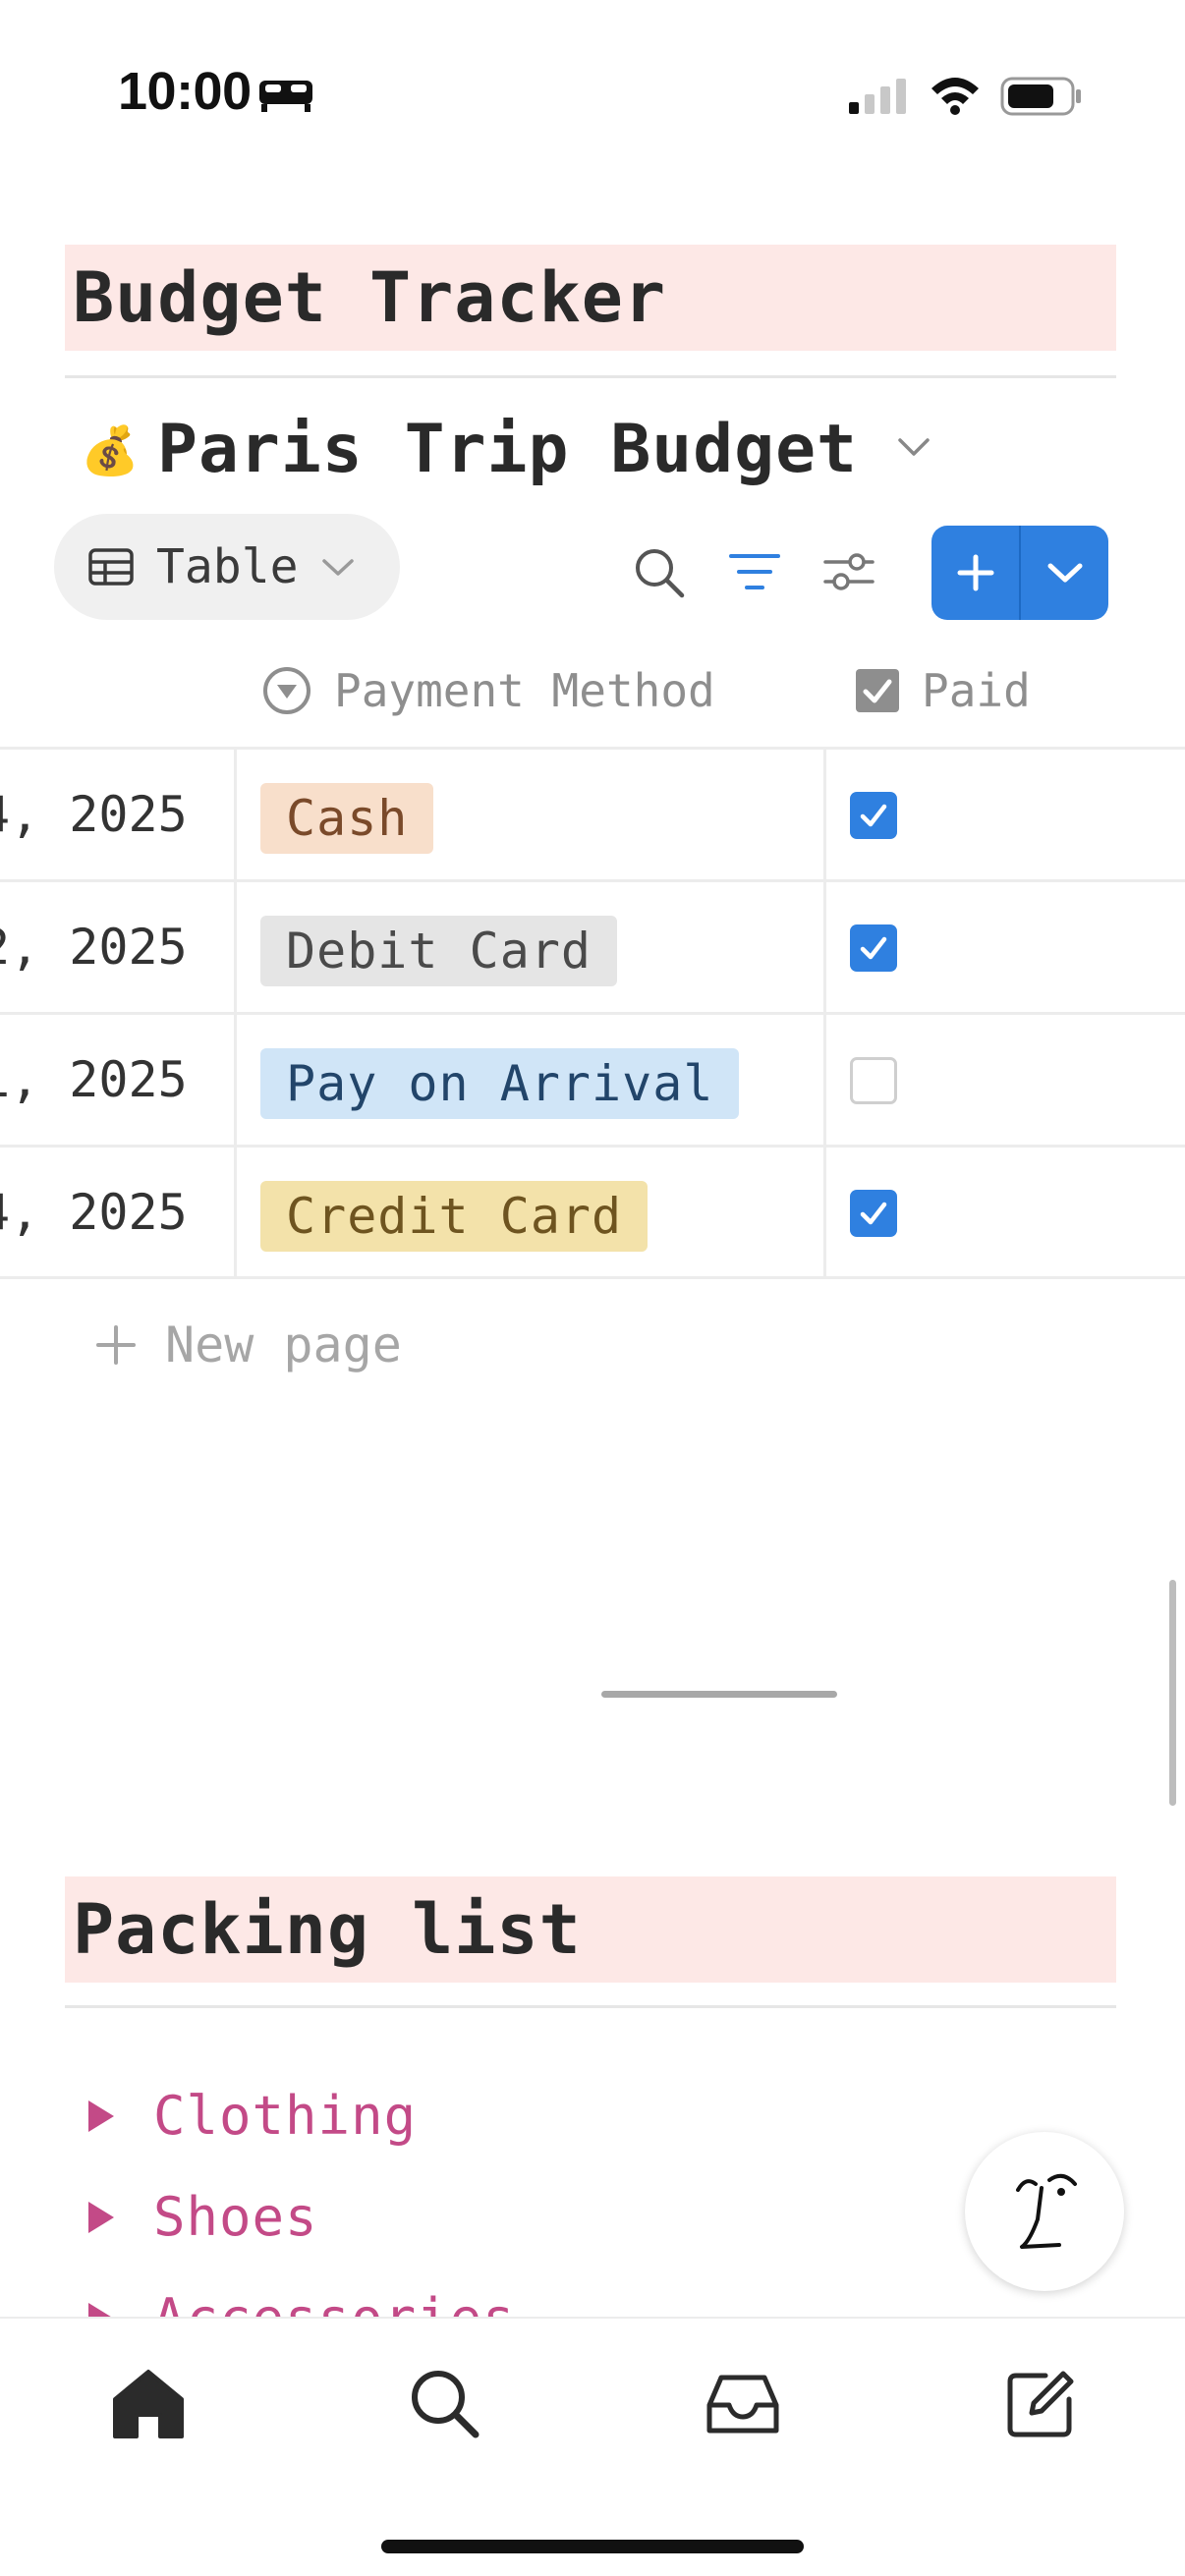 The height and width of the screenshot is (2576, 1185). What do you see at coordinates (507, 449) in the screenshot?
I see `database-title: Paris Trip Budget` at bounding box center [507, 449].